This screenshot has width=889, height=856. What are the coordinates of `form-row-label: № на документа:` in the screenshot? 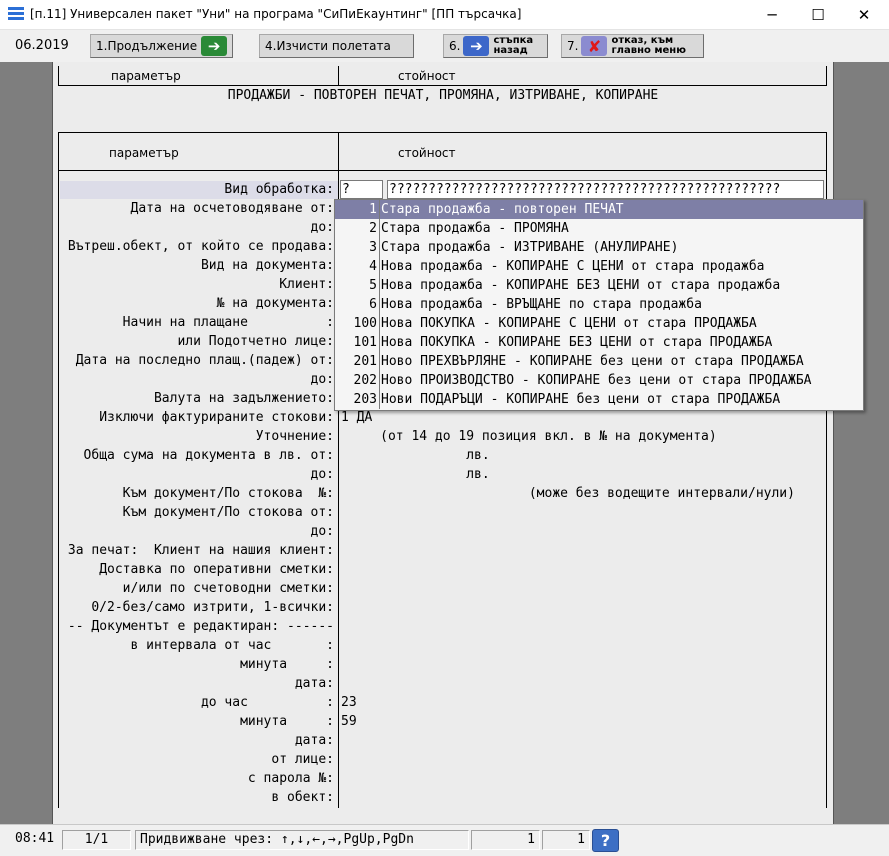 It's located at (275, 303).